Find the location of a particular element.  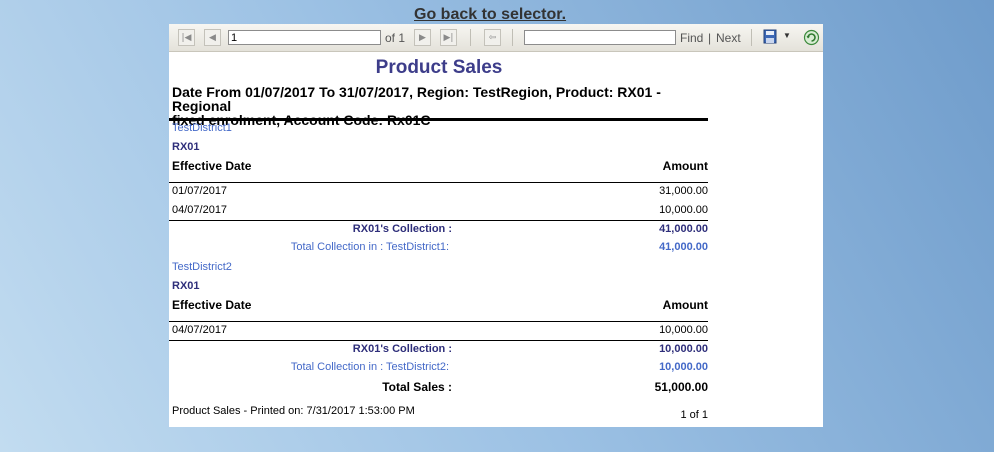

table-cell-date: 01/07/2017 is located at coordinates (200, 191).